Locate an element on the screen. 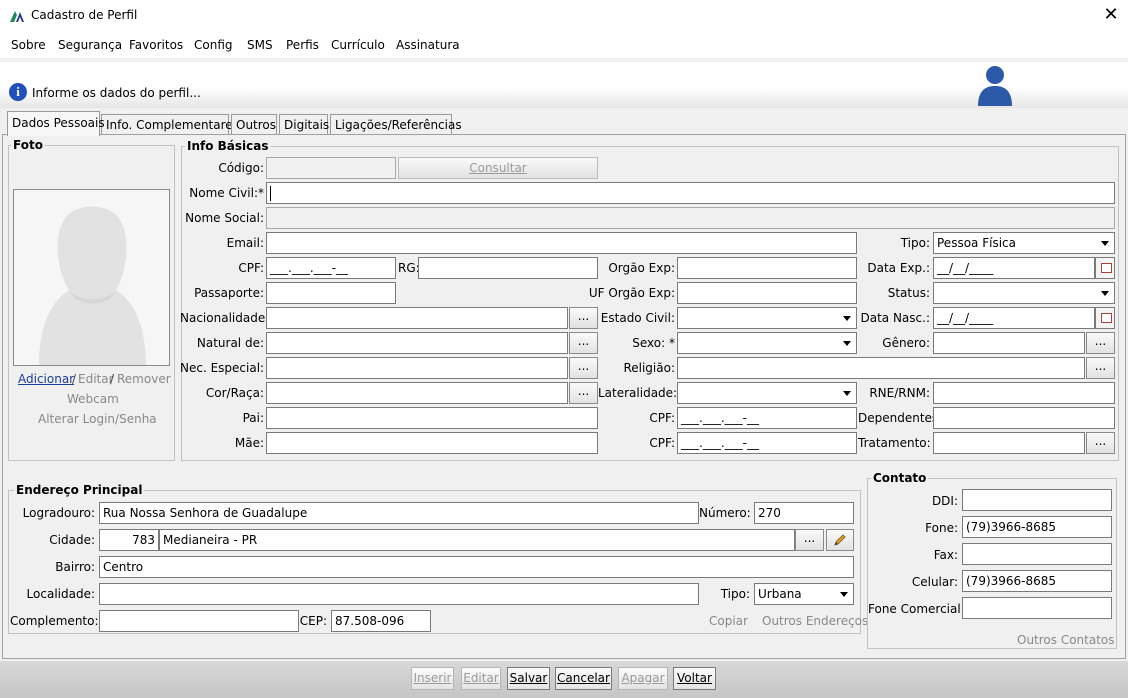 The height and width of the screenshot is (698, 1128). menu-assinatura: Assinatura is located at coordinates (428, 45).